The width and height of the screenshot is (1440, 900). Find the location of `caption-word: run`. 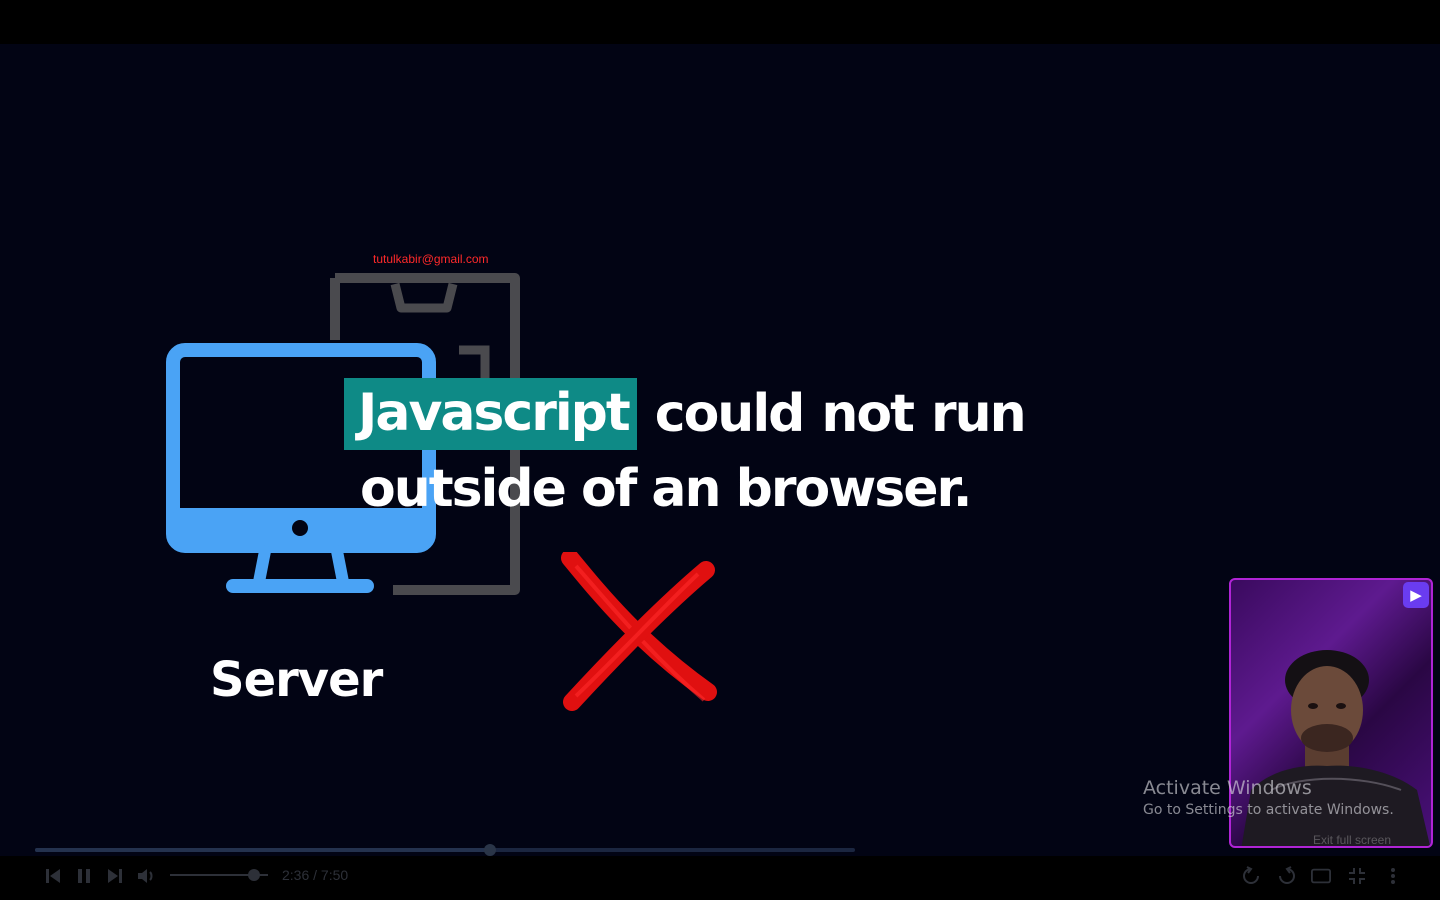

caption-word: run is located at coordinates (978, 414).